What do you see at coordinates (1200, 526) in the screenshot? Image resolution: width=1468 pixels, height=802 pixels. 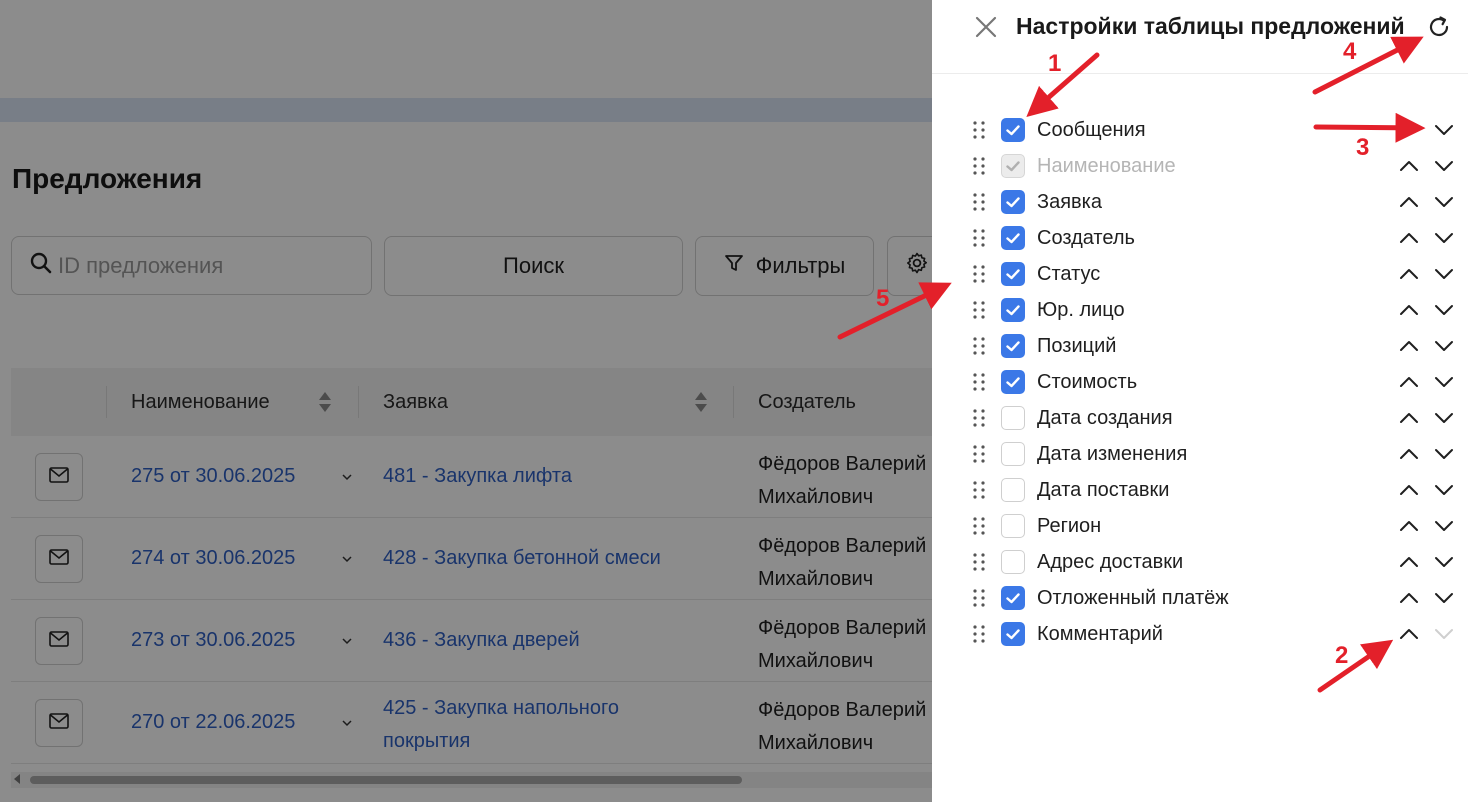 I see `column-setting-row: Регион` at bounding box center [1200, 526].